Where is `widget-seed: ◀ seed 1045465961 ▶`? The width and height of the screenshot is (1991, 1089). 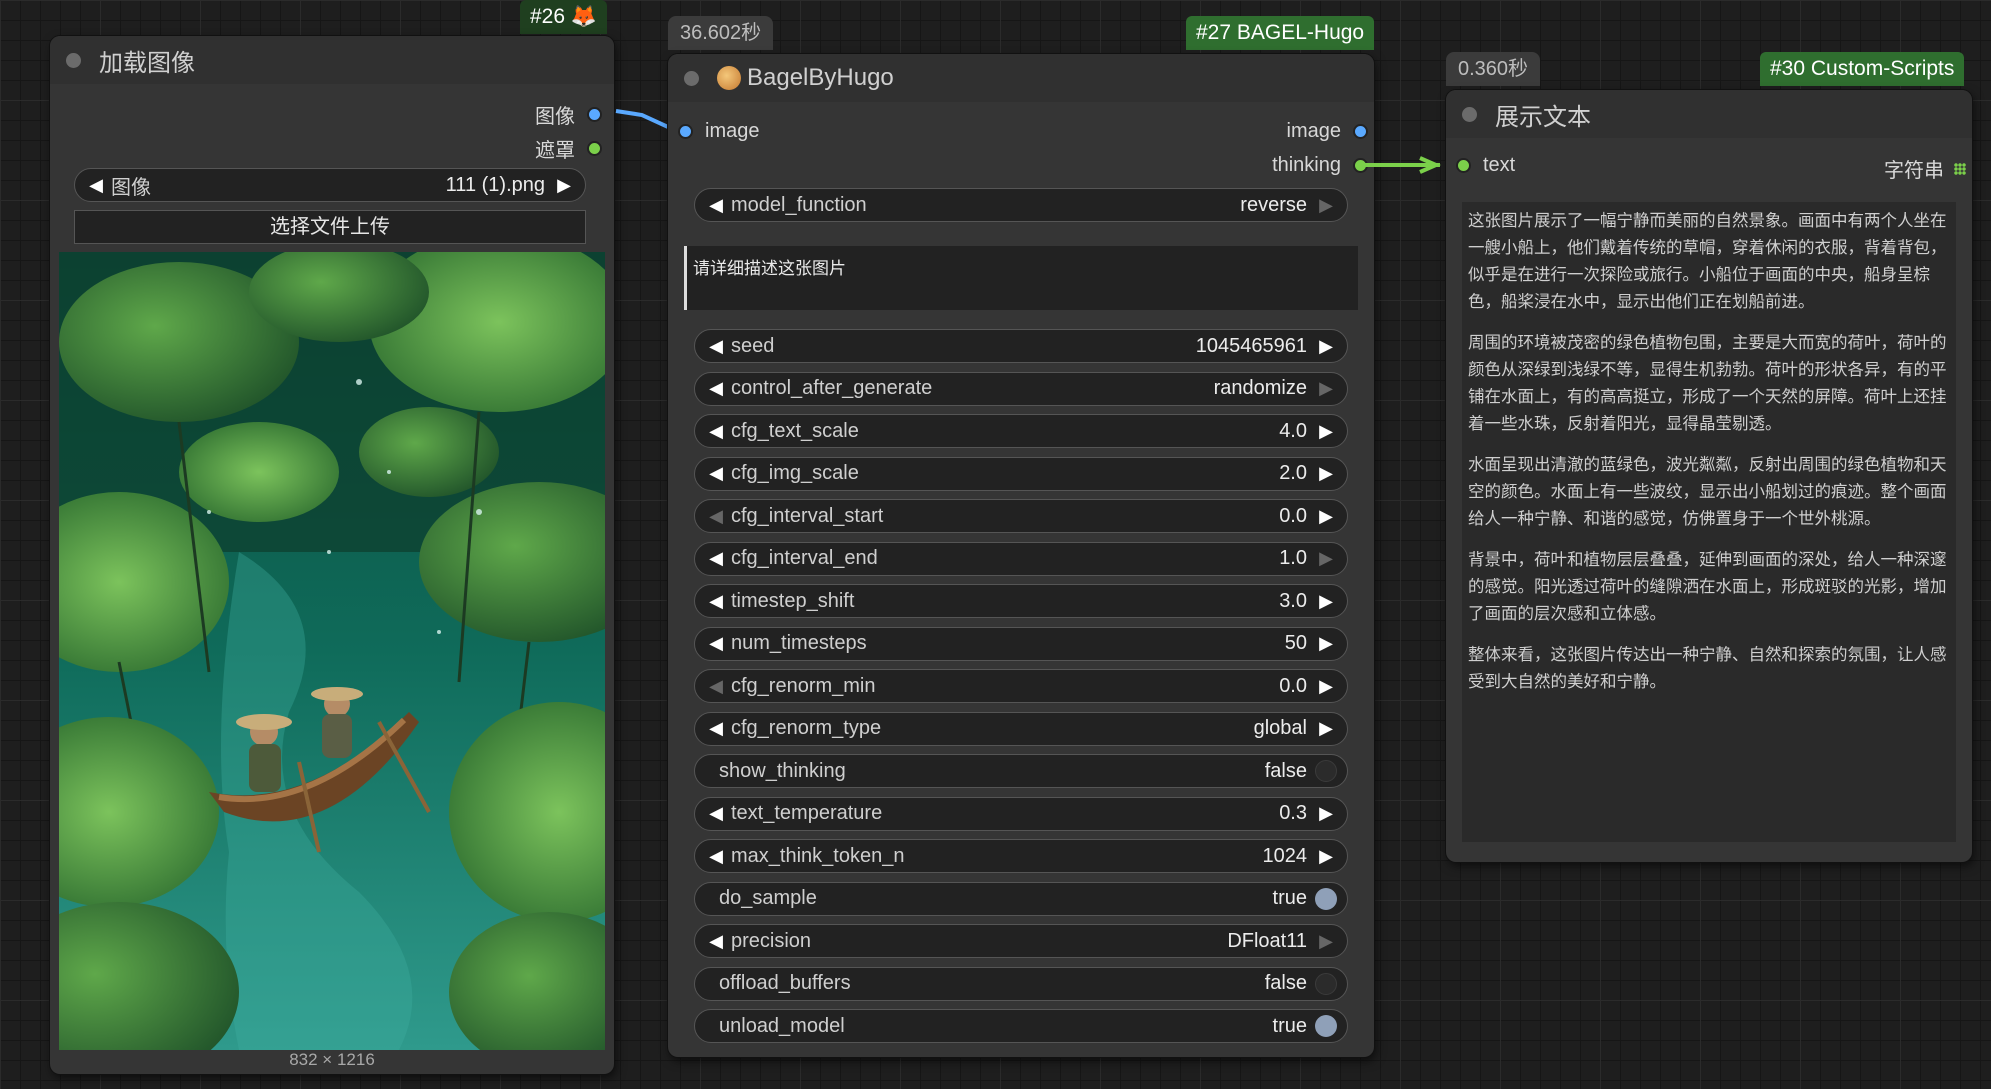 widget-seed: ◀ seed 1045465961 ▶ is located at coordinates (1021, 346).